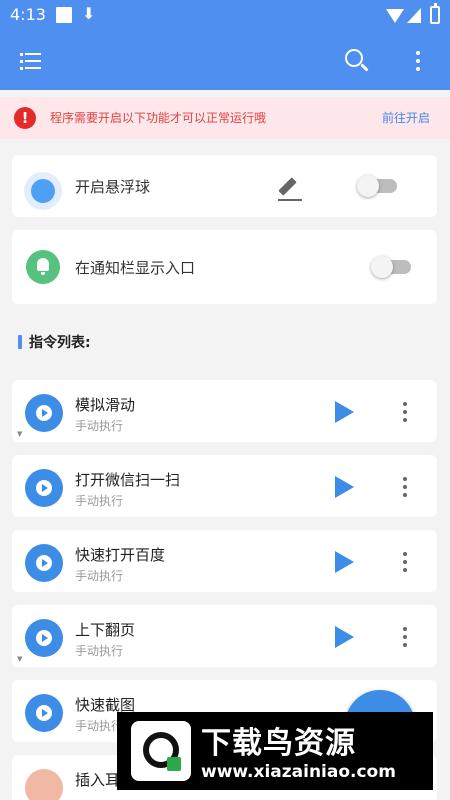 The image size is (450, 800). I want to click on floating-ball-label: 开启悬浮球, so click(113, 187).